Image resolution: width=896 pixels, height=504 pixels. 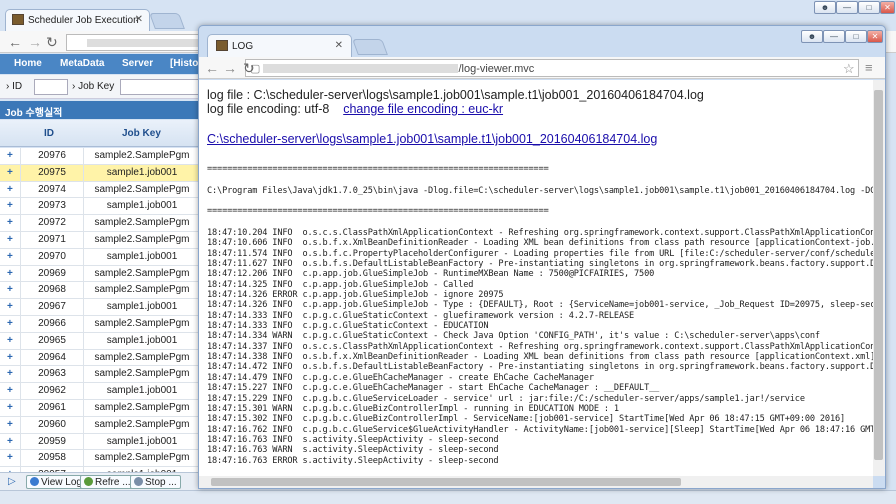 What do you see at coordinates (51, 87) in the screenshot?
I see `id-input` at bounding box center [51, 87].